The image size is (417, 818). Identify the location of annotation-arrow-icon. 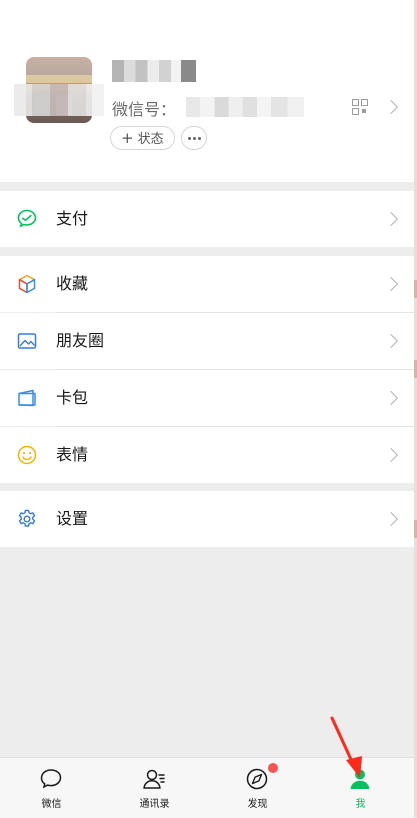
(346, 747).